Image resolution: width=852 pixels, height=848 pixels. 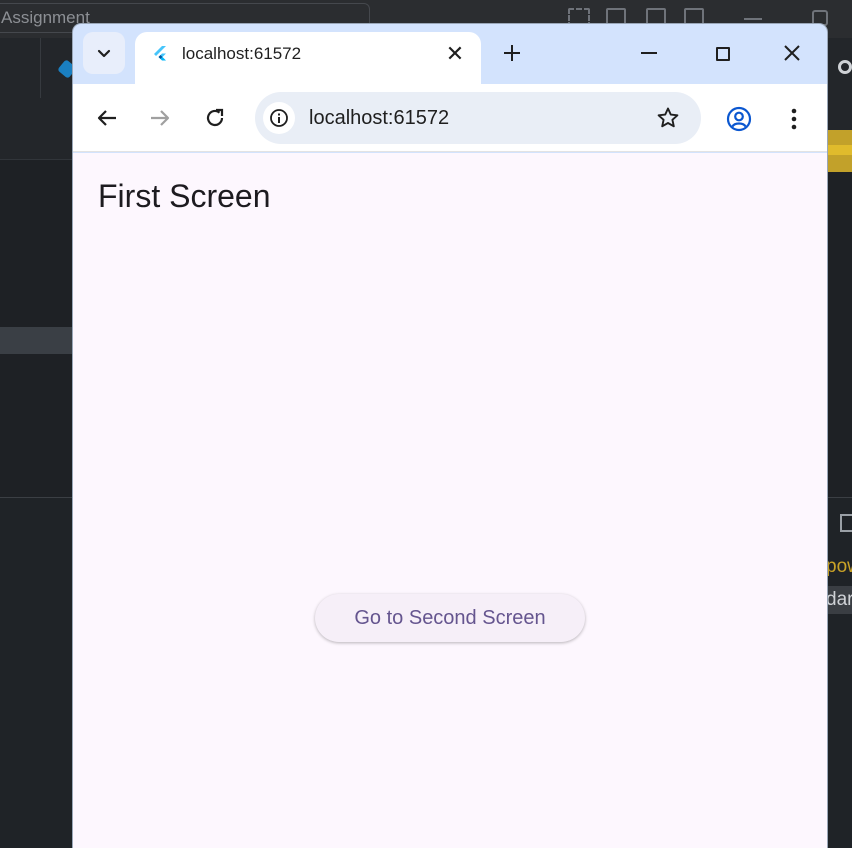 I want to click on info-icon, so click(x=279, y=118).